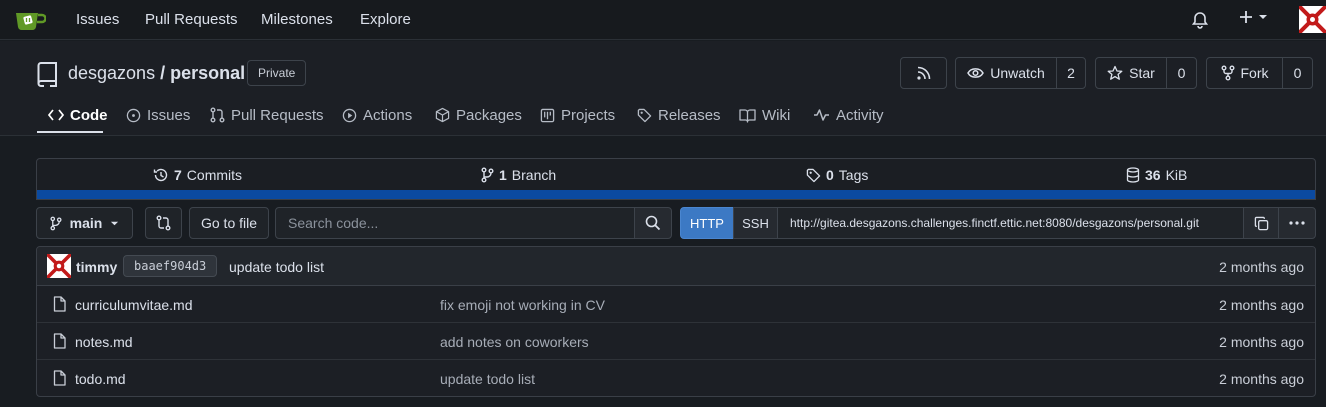  Describe the element at coordinates (755, 223) in the screenshot. I see `clone-ssh-button: SSH` at that location.